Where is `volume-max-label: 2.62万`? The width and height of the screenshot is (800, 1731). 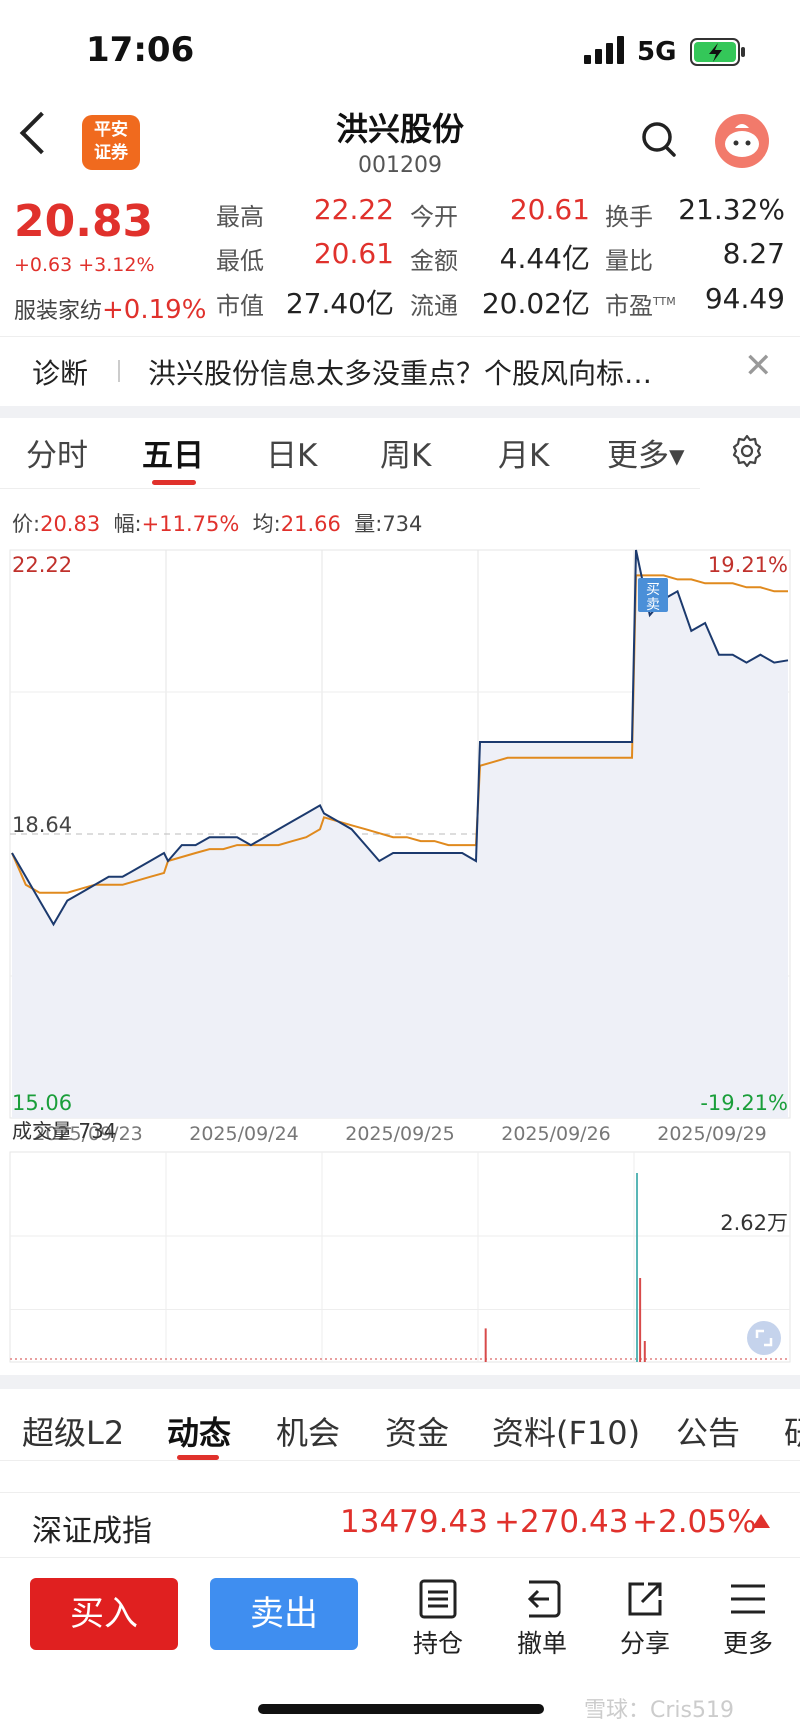
volume-max-label: 2.62万 is located at coordinates (754, 1223).